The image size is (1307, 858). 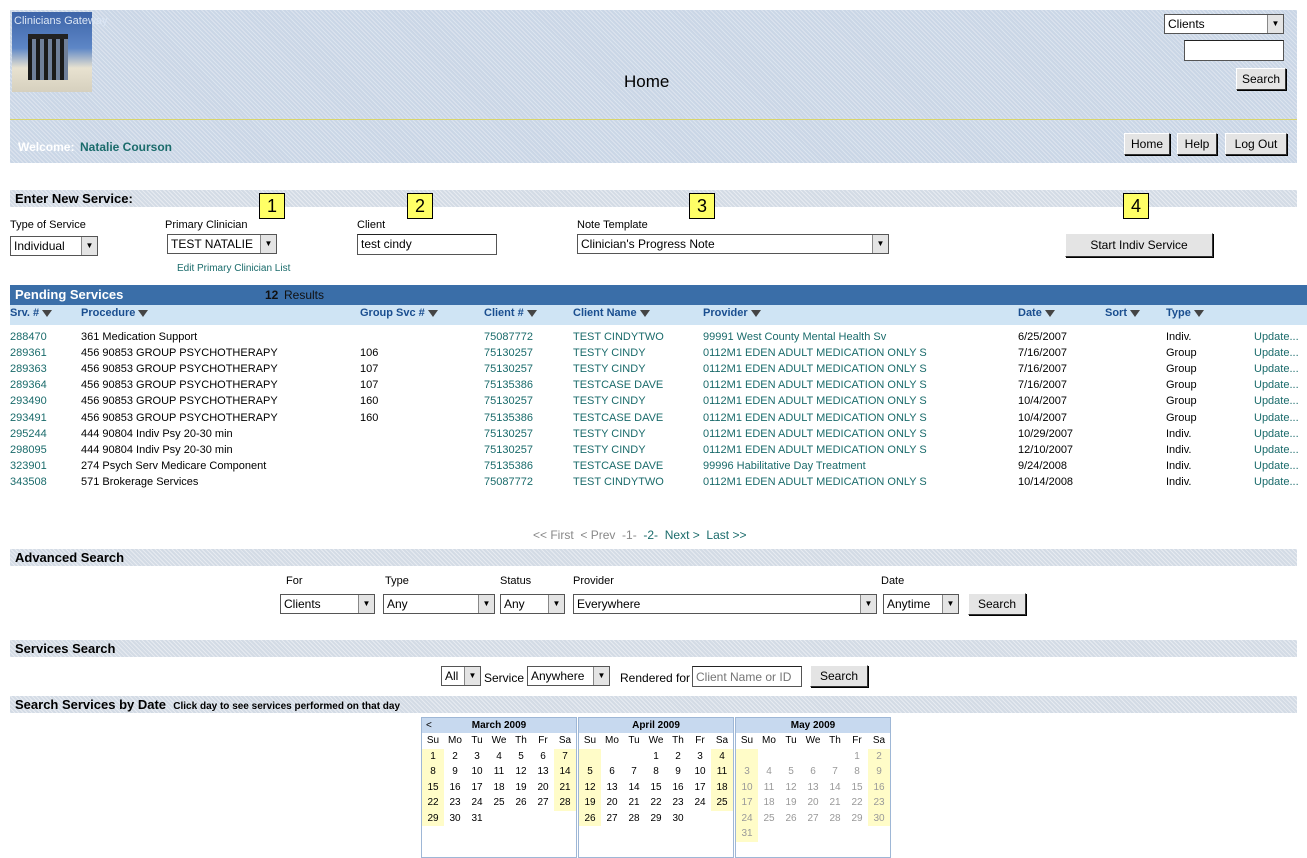 What do you see at coordinates (427, 244) in the screenshot?
I see `client-input: test cindy` at bounding box center [427, 244].